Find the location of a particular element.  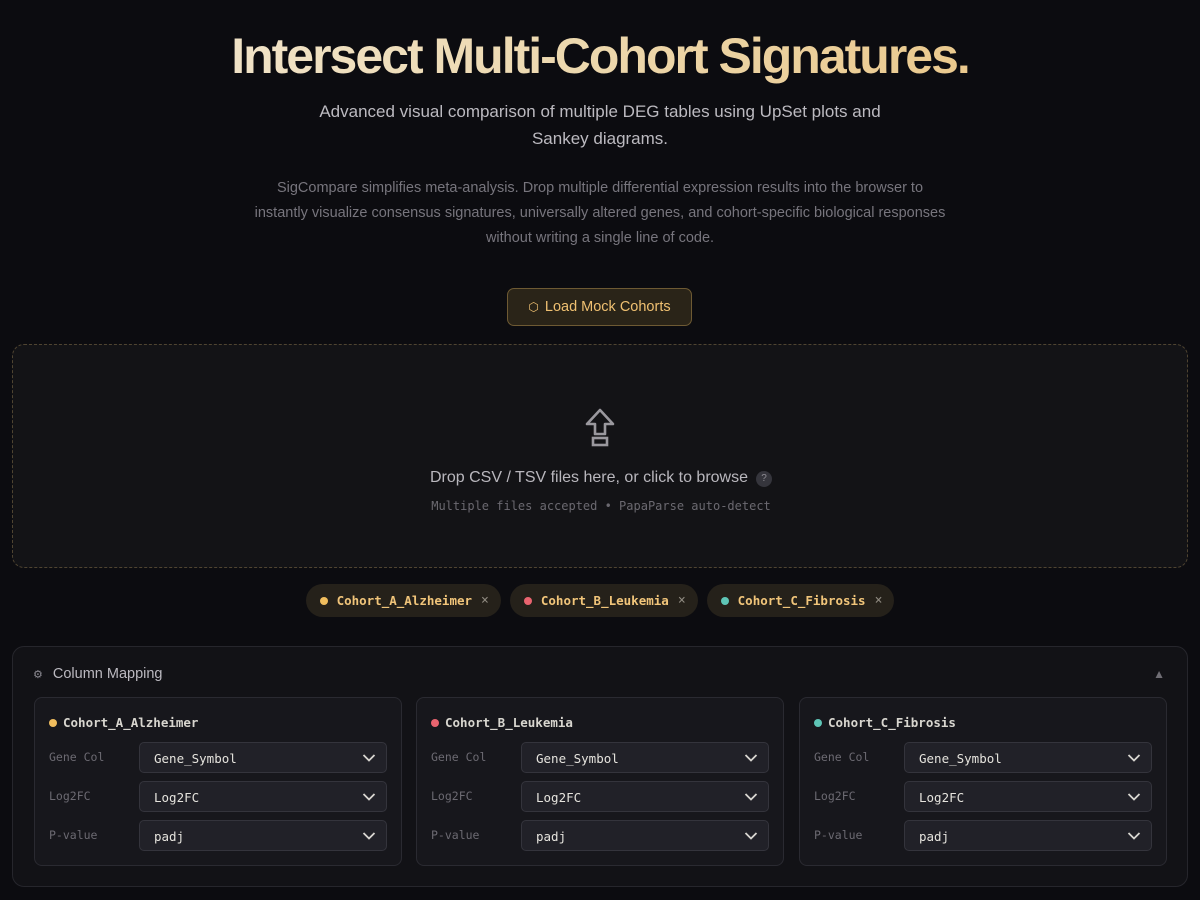

upload-icon is located at coordinates (600, 427).